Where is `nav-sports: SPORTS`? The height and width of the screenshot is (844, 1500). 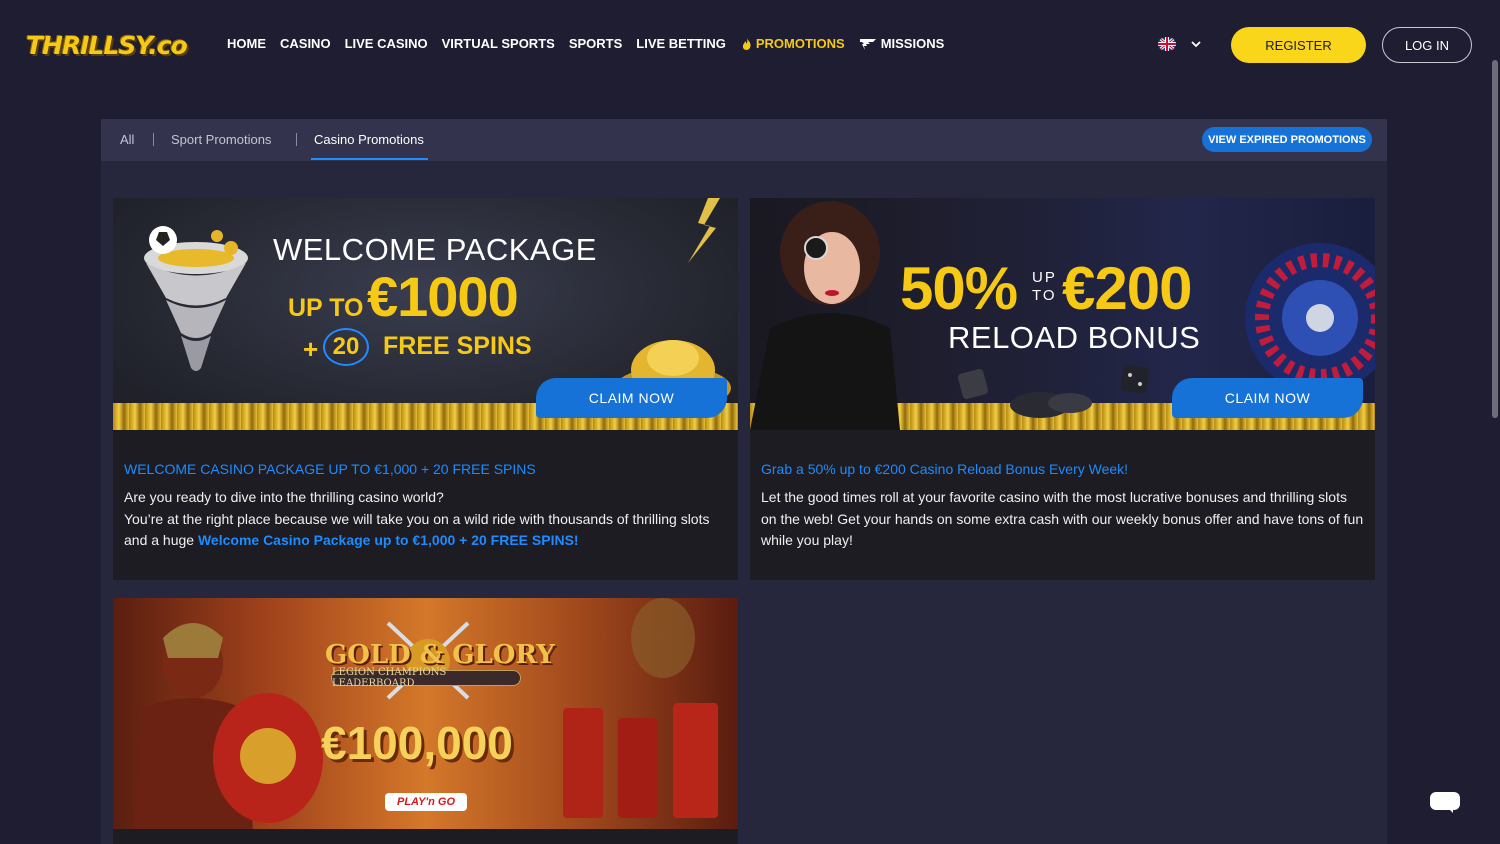
nav-sports: SPORTS is located at coordinates (595, 43).